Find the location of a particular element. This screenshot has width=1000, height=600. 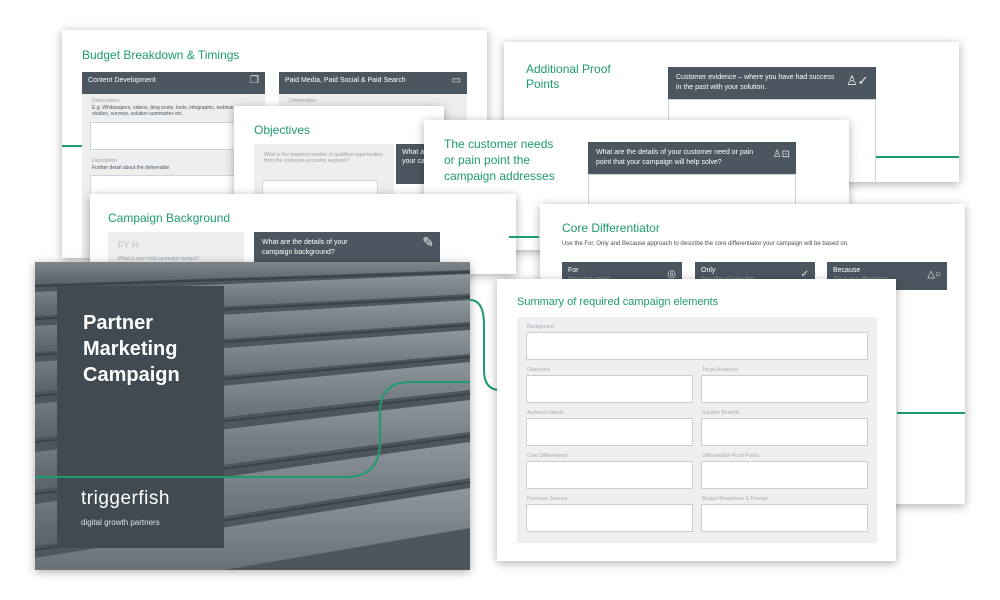

deliverables-field is located at coordinates (172, 136).